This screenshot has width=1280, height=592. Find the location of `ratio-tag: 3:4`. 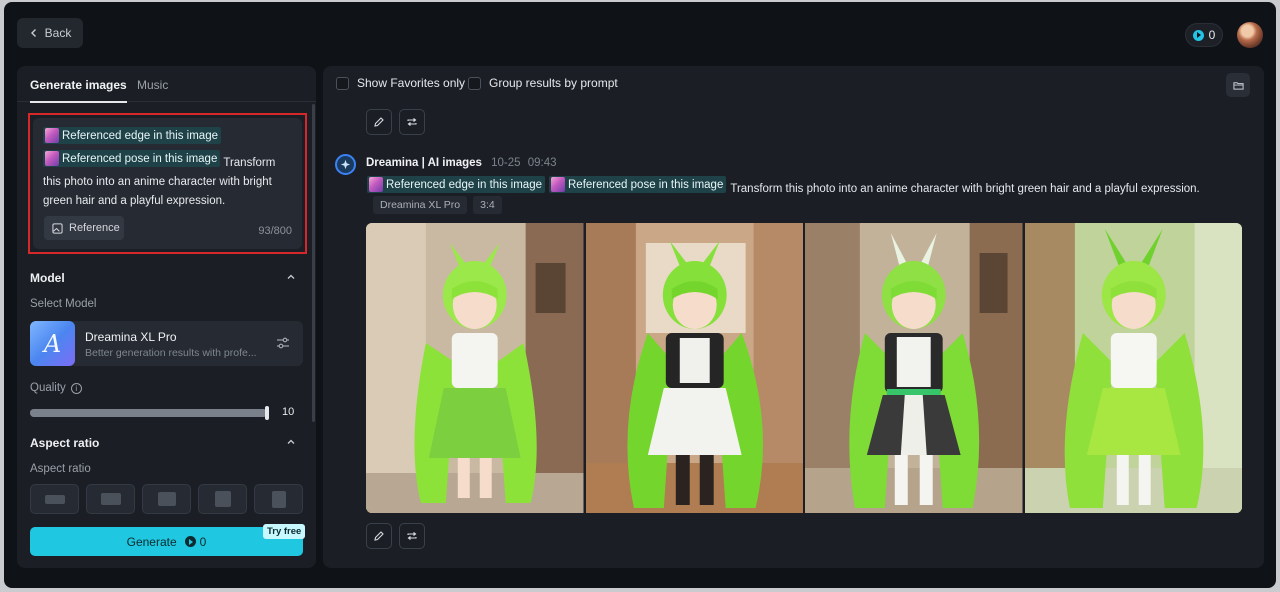

ratio-tag: 3:4 is located at coordinates (487, 205).